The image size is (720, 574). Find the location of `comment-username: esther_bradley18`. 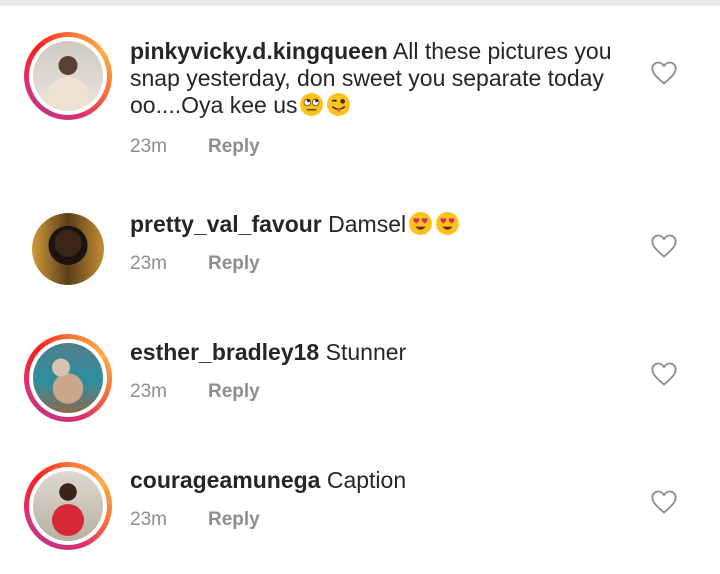

comment-username: esther_bradley18 is located at coordinates (224, 352).